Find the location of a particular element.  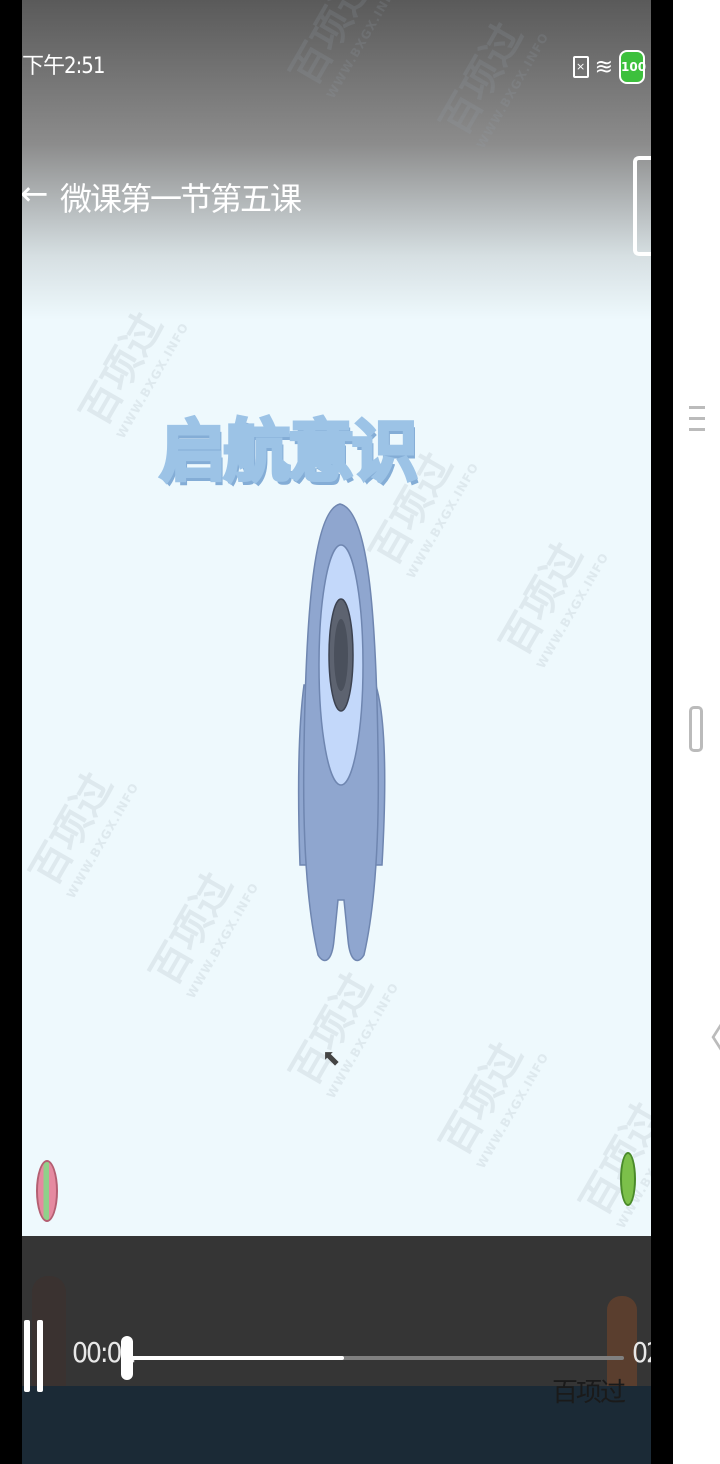

pause-button is located at coordinates (34, 1356).